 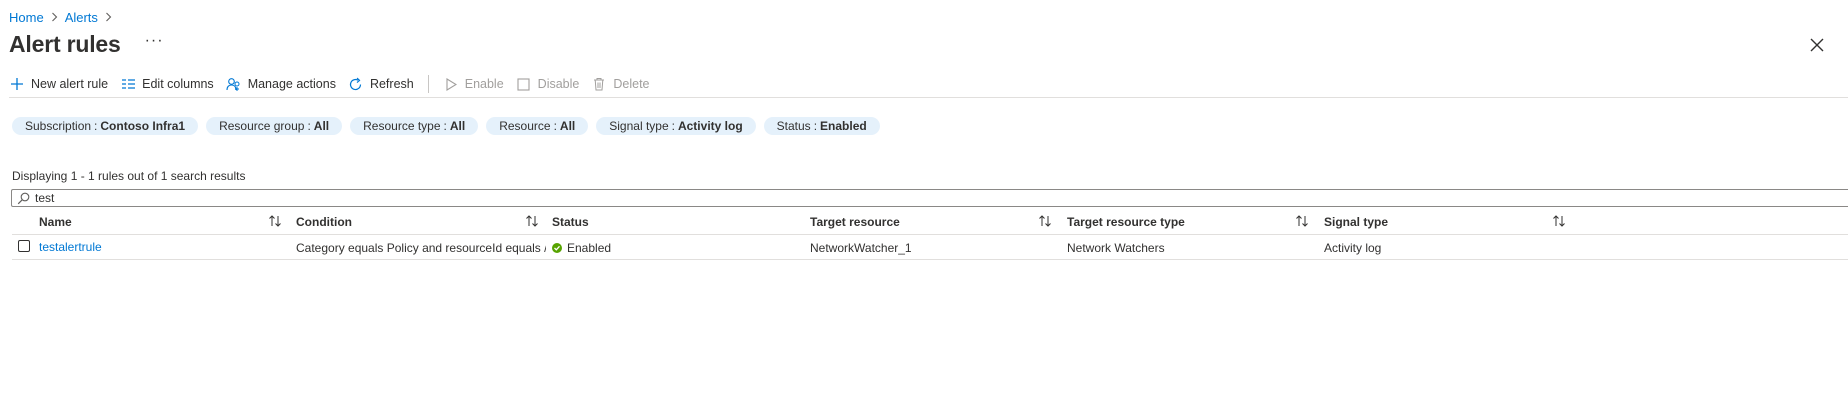 What do you see at coordinates (143, 126) in the screenshot?
I see `filter-value: Contoso Infra1` at bounding box center [143, 126].